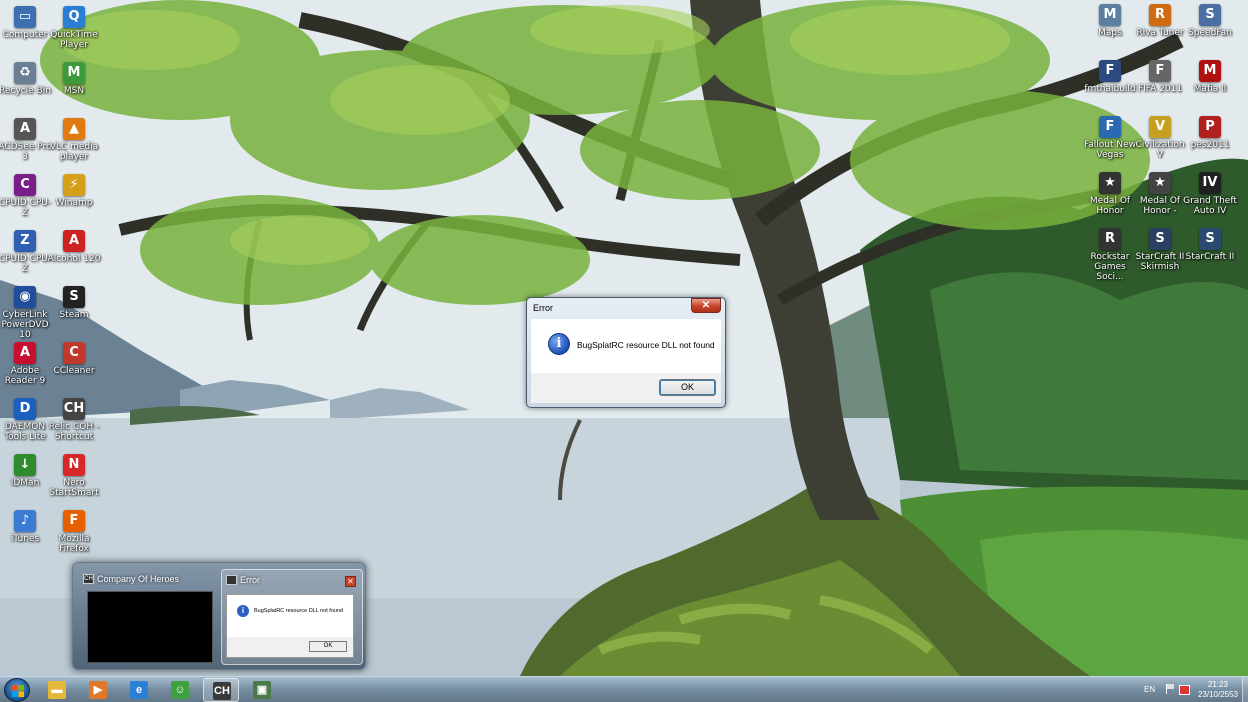 The image size is (1248, 702). What do you see at coordinates (1110, 89) in the screenshot?
I see `desktop-icon-label: fmthaibuild` at bounding box center [1110, 89].